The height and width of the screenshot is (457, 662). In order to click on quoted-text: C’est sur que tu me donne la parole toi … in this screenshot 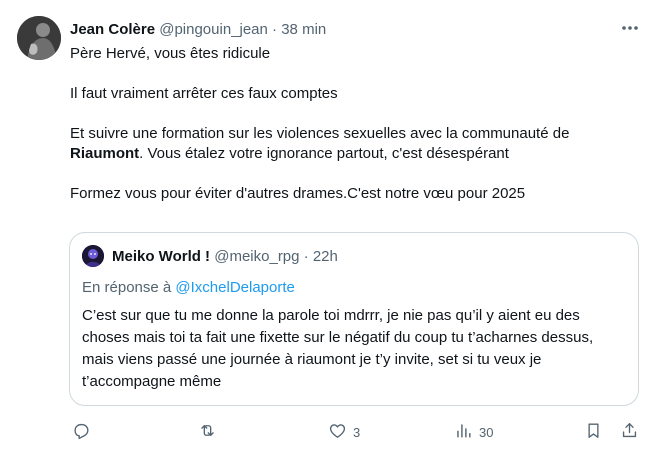, I will do `click(338, 348)`.